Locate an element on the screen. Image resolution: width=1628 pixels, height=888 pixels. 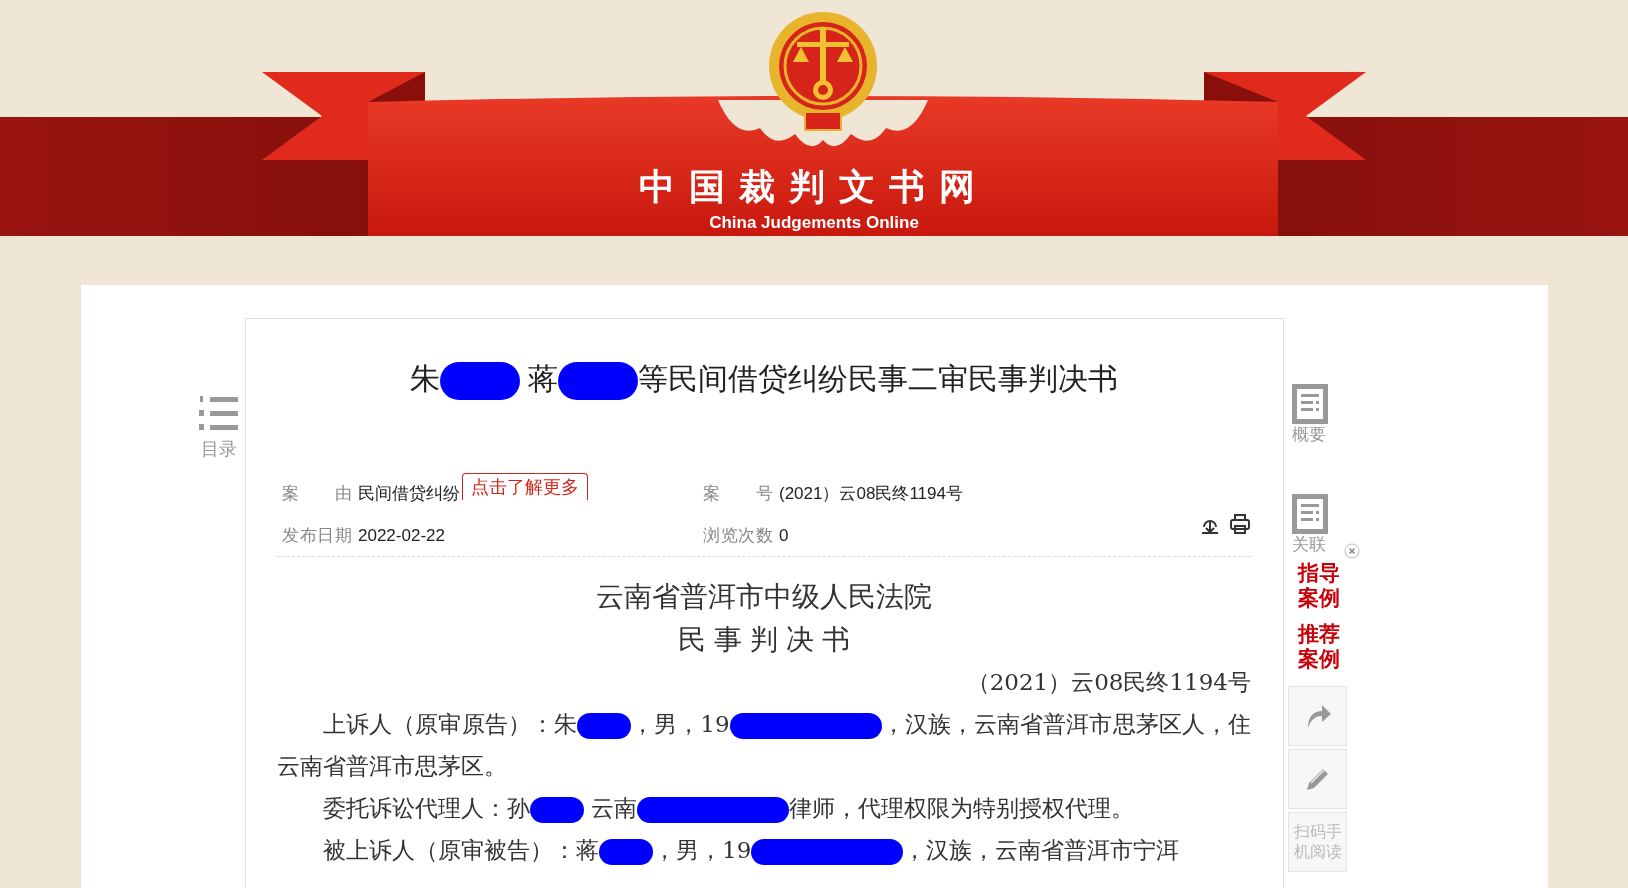
guiding-cases-link: 指导案例 is located at coordinates (1319, 585).